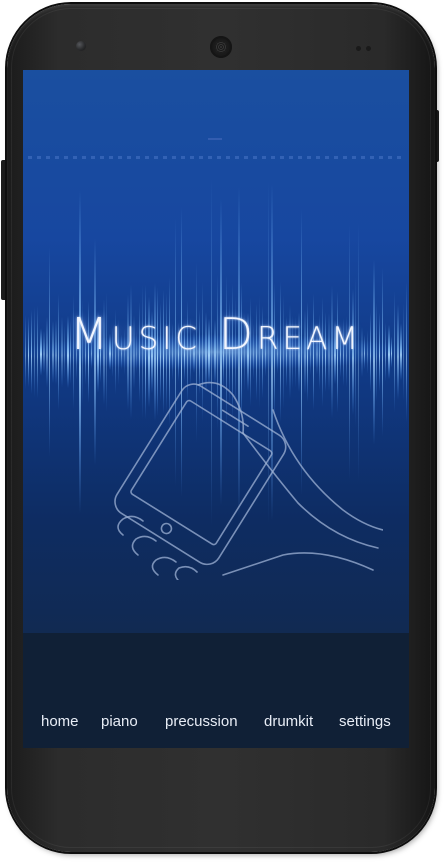  Describe the element at coordinates (60, 725) in the screenshot. I see `nav-home: home` at that location.